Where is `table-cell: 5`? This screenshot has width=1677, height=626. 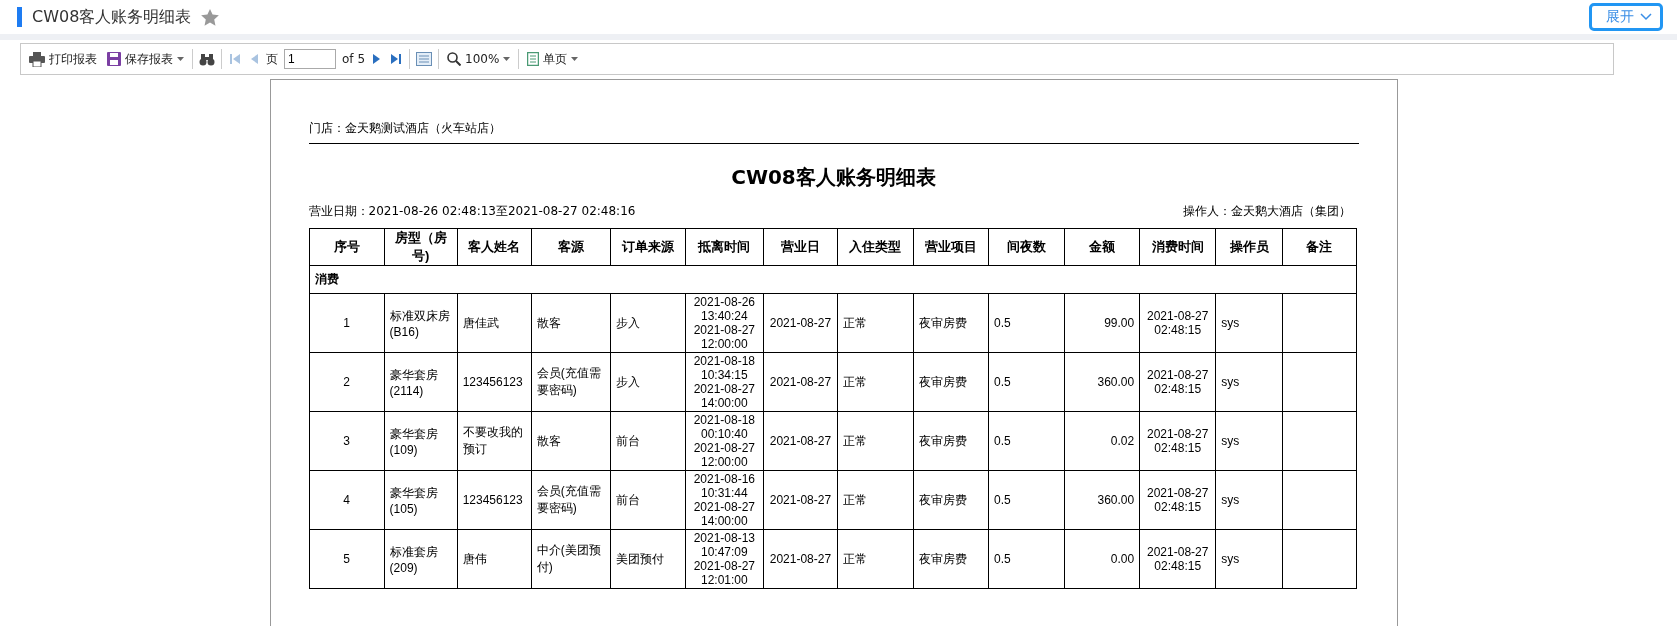
table-cell: 5 is located at coordinates (347, 559).